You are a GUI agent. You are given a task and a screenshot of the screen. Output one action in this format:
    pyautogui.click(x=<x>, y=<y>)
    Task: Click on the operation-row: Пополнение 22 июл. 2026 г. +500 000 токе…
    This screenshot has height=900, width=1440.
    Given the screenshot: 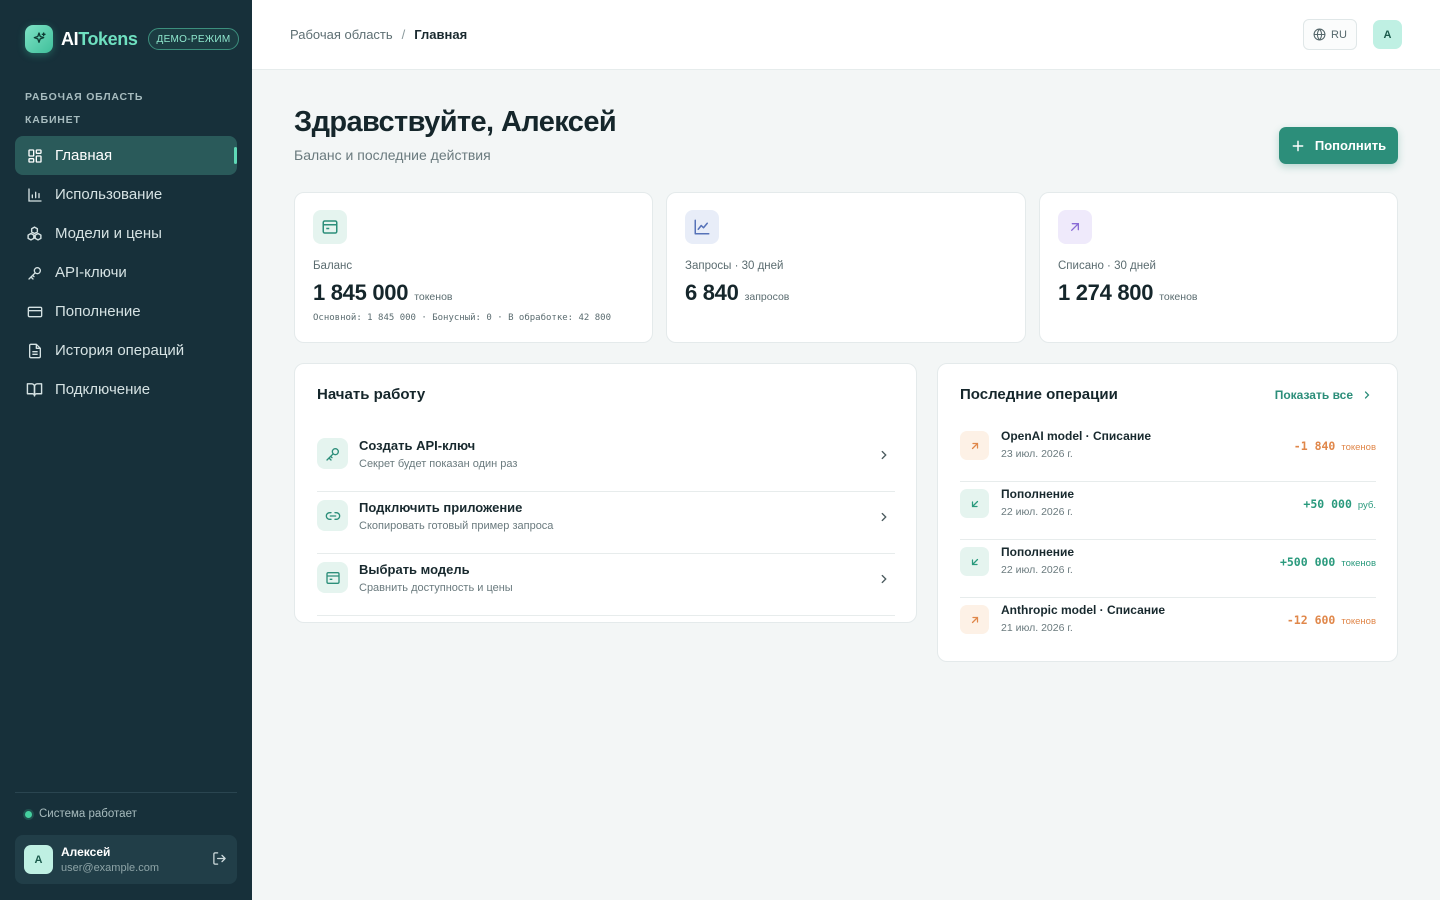 What is the action you would take?
    pyautogui.click(x=1168, y=569)
    